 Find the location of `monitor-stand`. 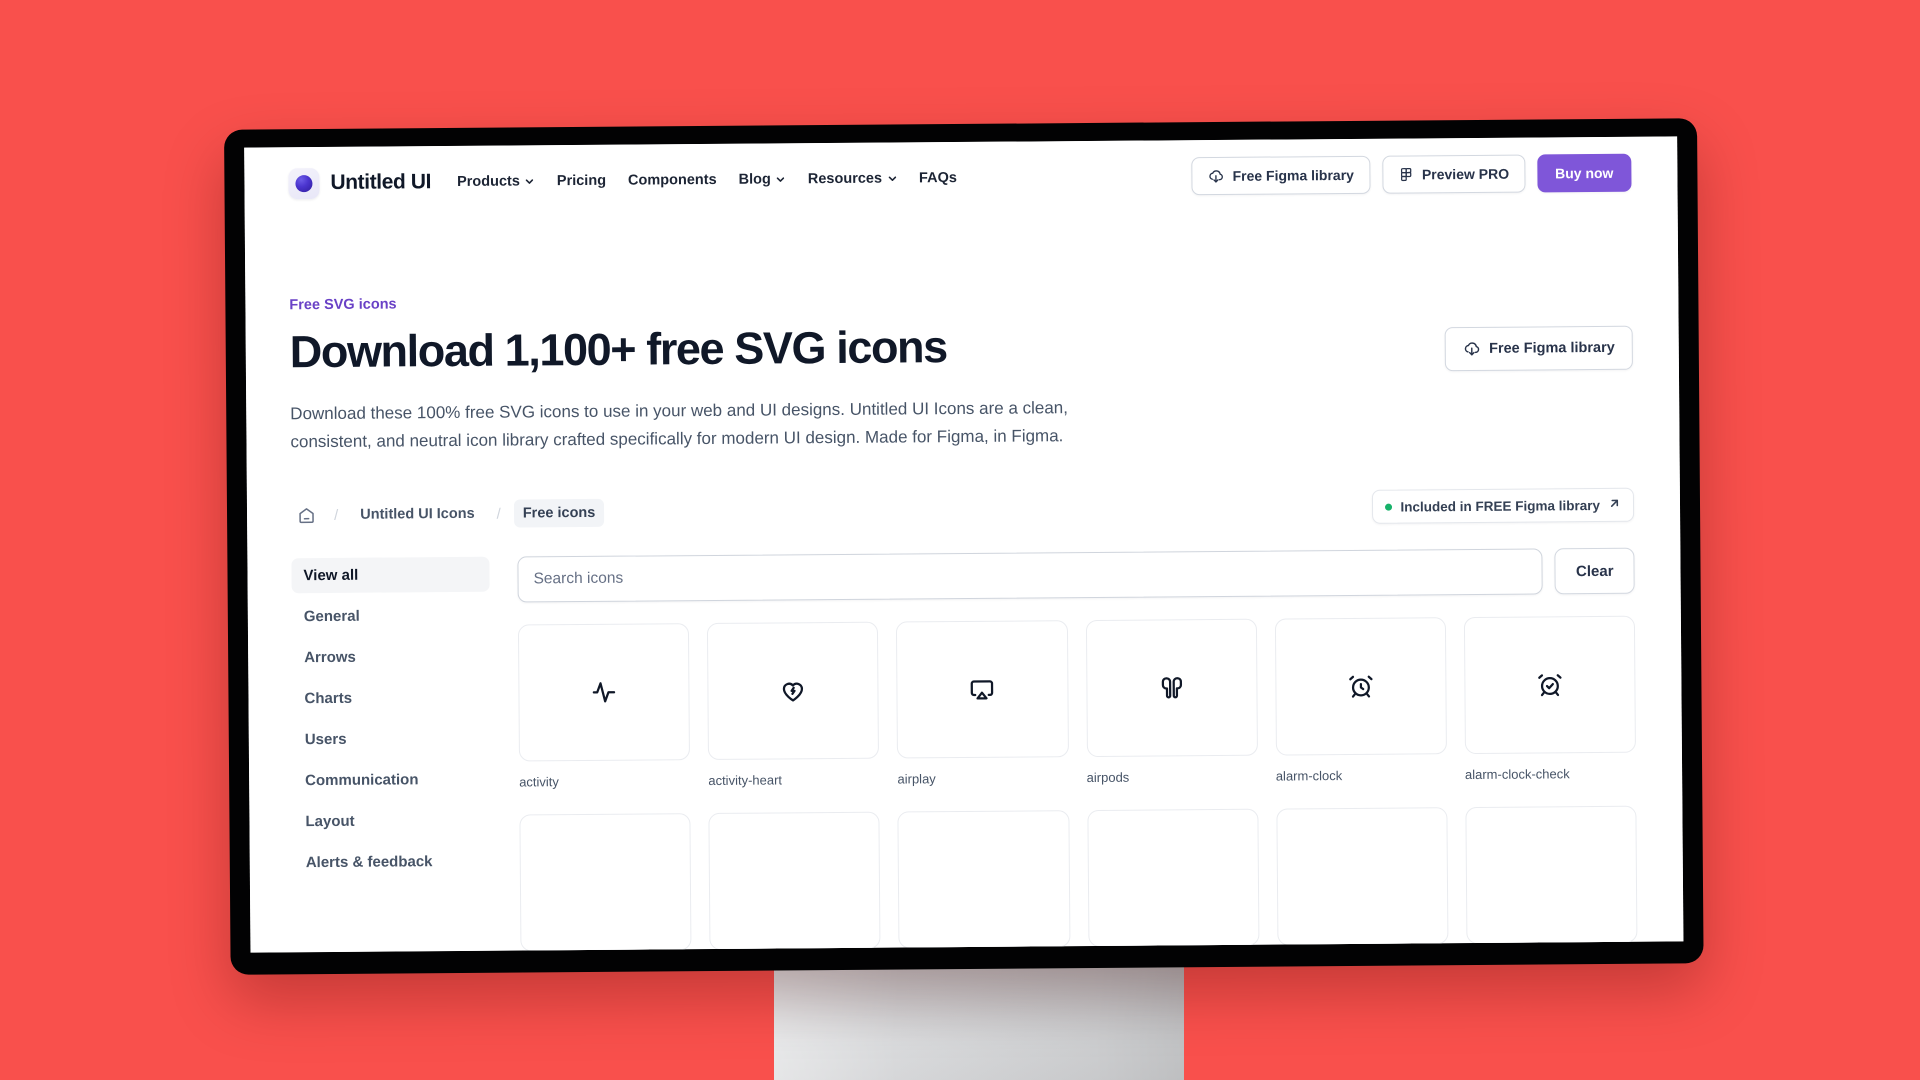

monitor-stand is located at coordinates (979, 1021).